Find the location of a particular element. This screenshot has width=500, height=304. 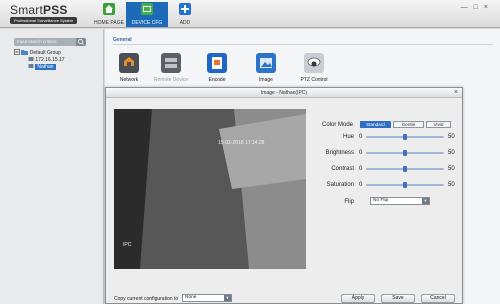

contrast-slider-handle is located at coordinates (405, 169).